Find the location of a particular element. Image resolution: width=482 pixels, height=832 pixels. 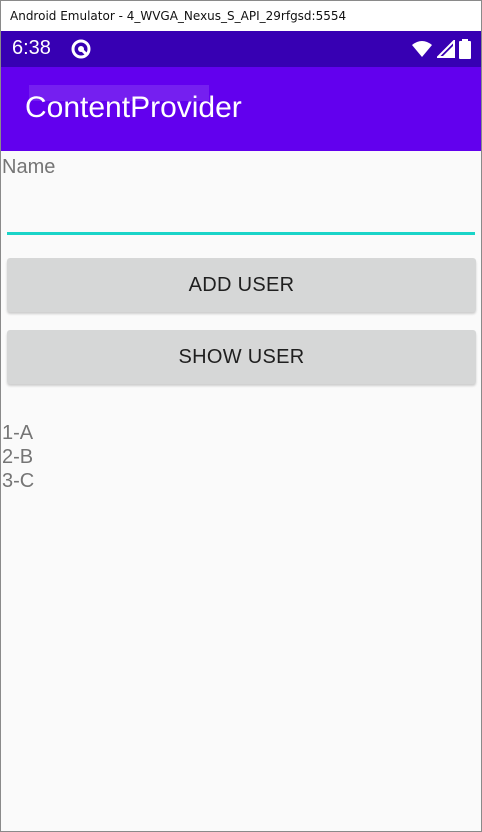

show-user-button: SHOW USER is located at coordinates (241, 357).